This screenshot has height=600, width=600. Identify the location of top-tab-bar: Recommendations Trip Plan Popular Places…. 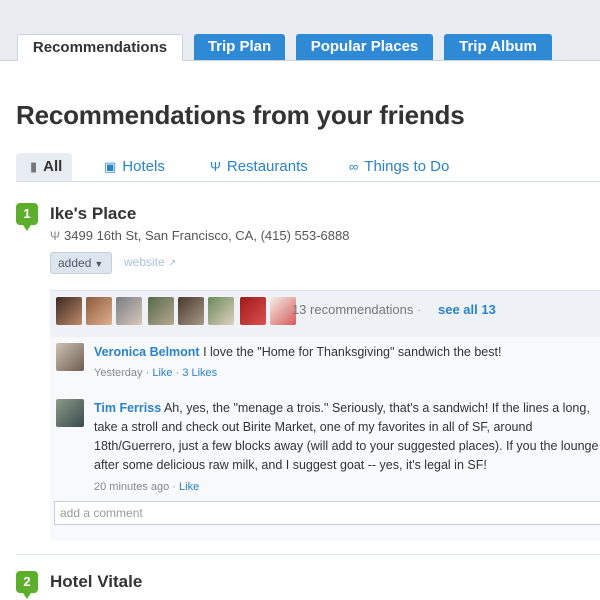
(300, 30).